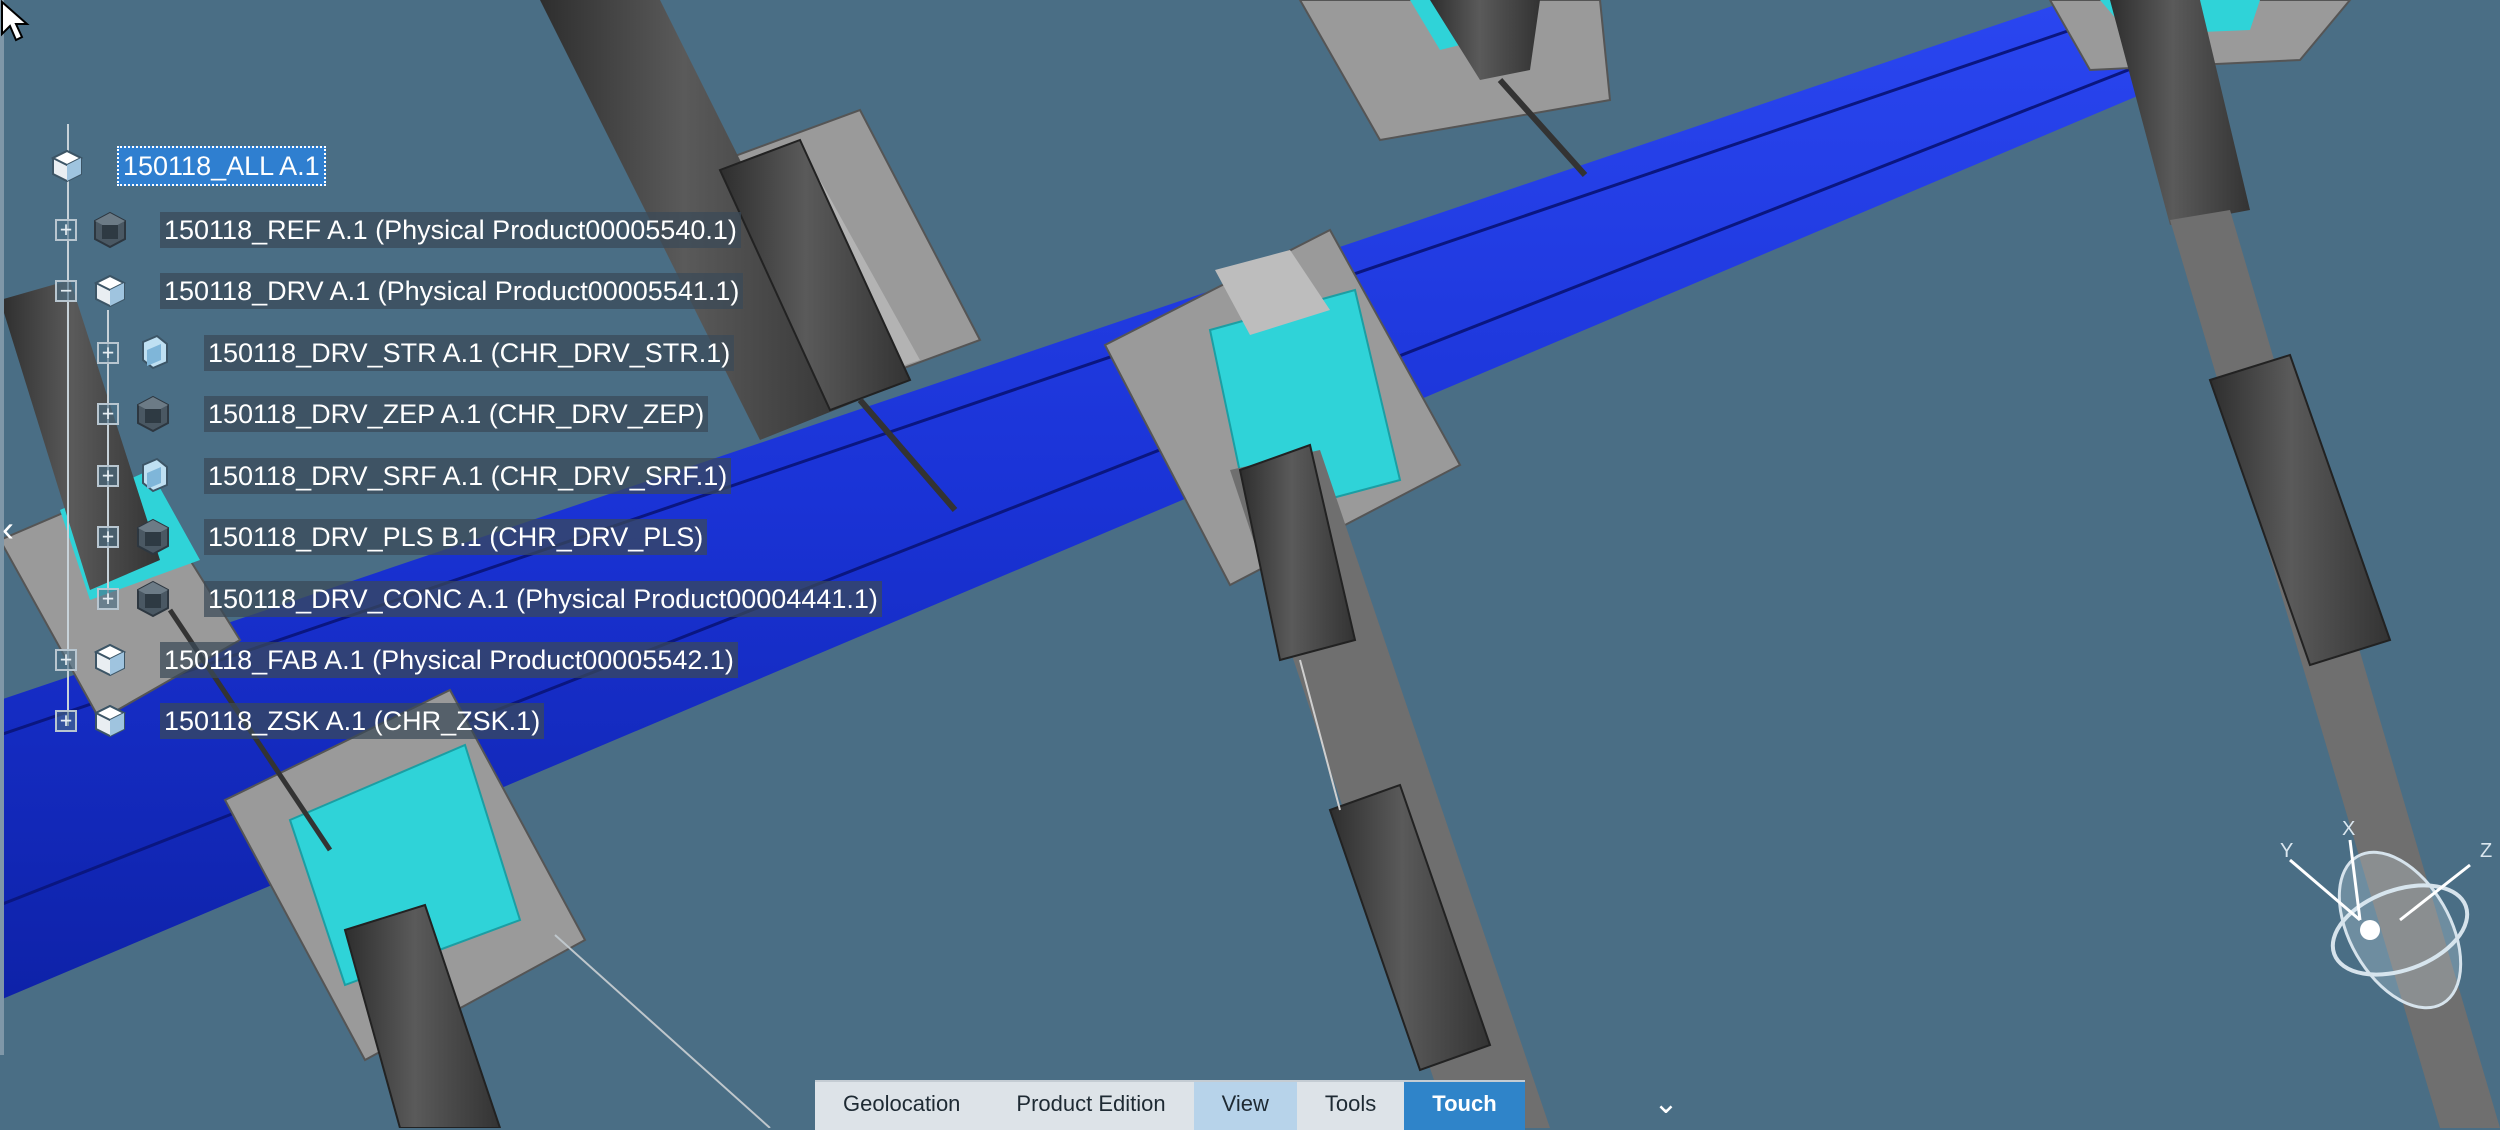 This screenshot has height=1130, width=2500. Describe the element at coordinates (221, 166) in the screenshot. I see `tree-root-label: 150118_ALL A.1` at that location.